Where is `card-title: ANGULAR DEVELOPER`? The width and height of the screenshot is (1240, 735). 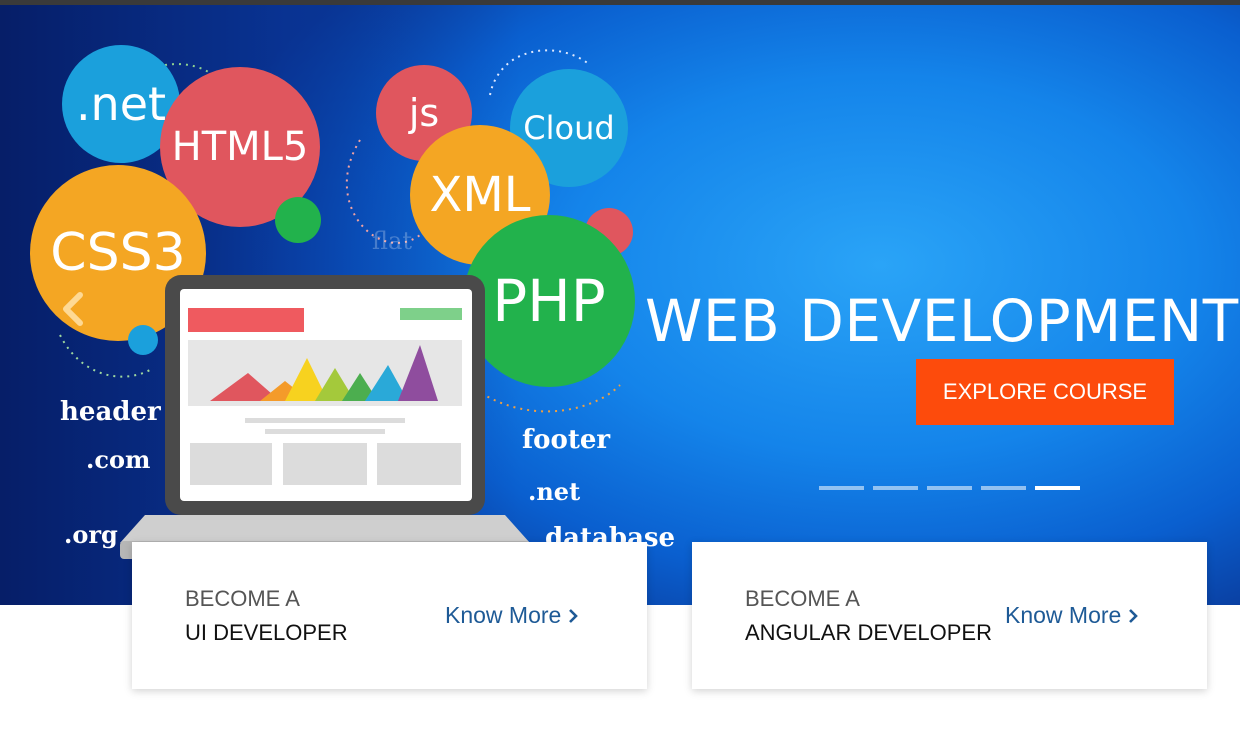 card-title: ANGULAR DEVELOPER is located at coordinates (868, 632).